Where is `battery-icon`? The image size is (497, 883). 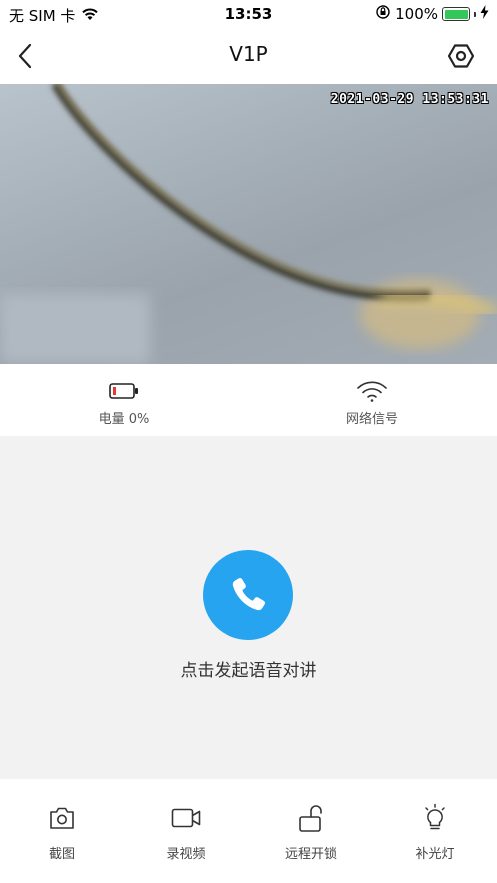 battery-icon is located at coordinates (456, 14).